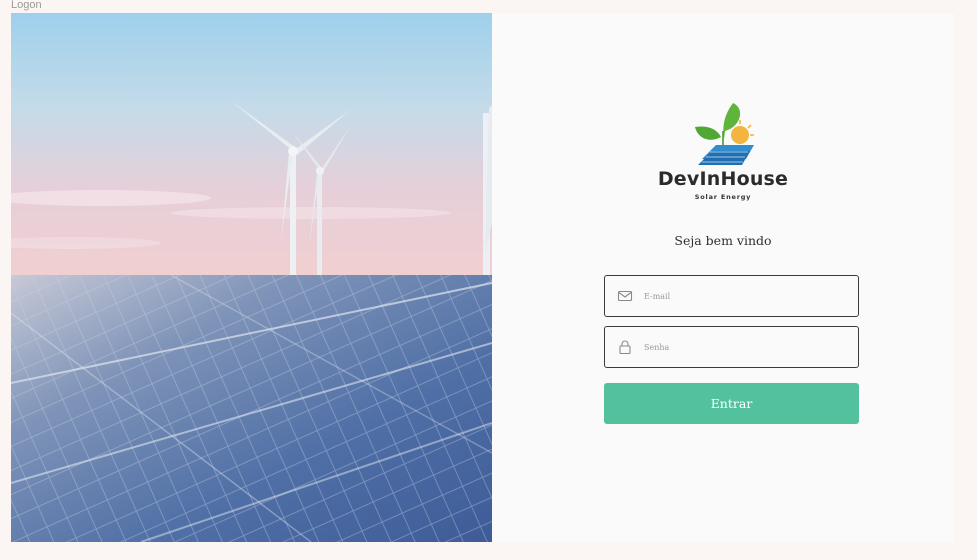 The width and height of the screenshot is (977, 560). What do you see at coordinates (625, 347) in the screenshot?
I see `lock-icon` at bounding box center [625, 347].